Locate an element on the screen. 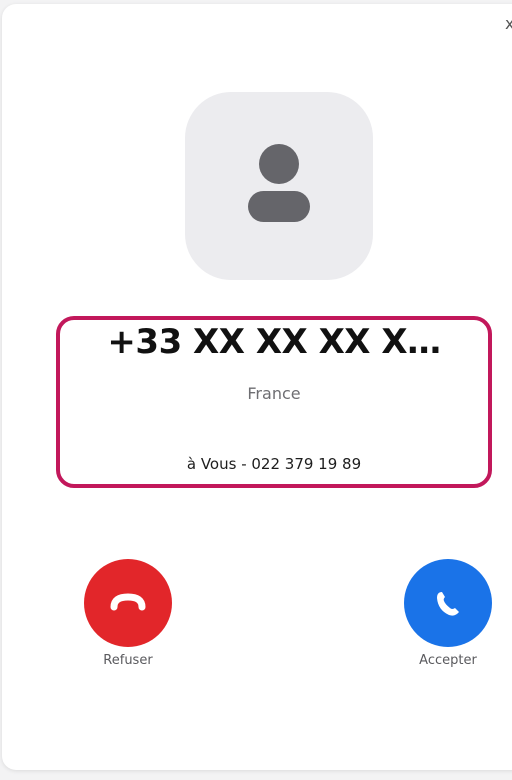 The width and height of the screenshot is (512, 780). phone-icon is located at coordinates (448, 604).